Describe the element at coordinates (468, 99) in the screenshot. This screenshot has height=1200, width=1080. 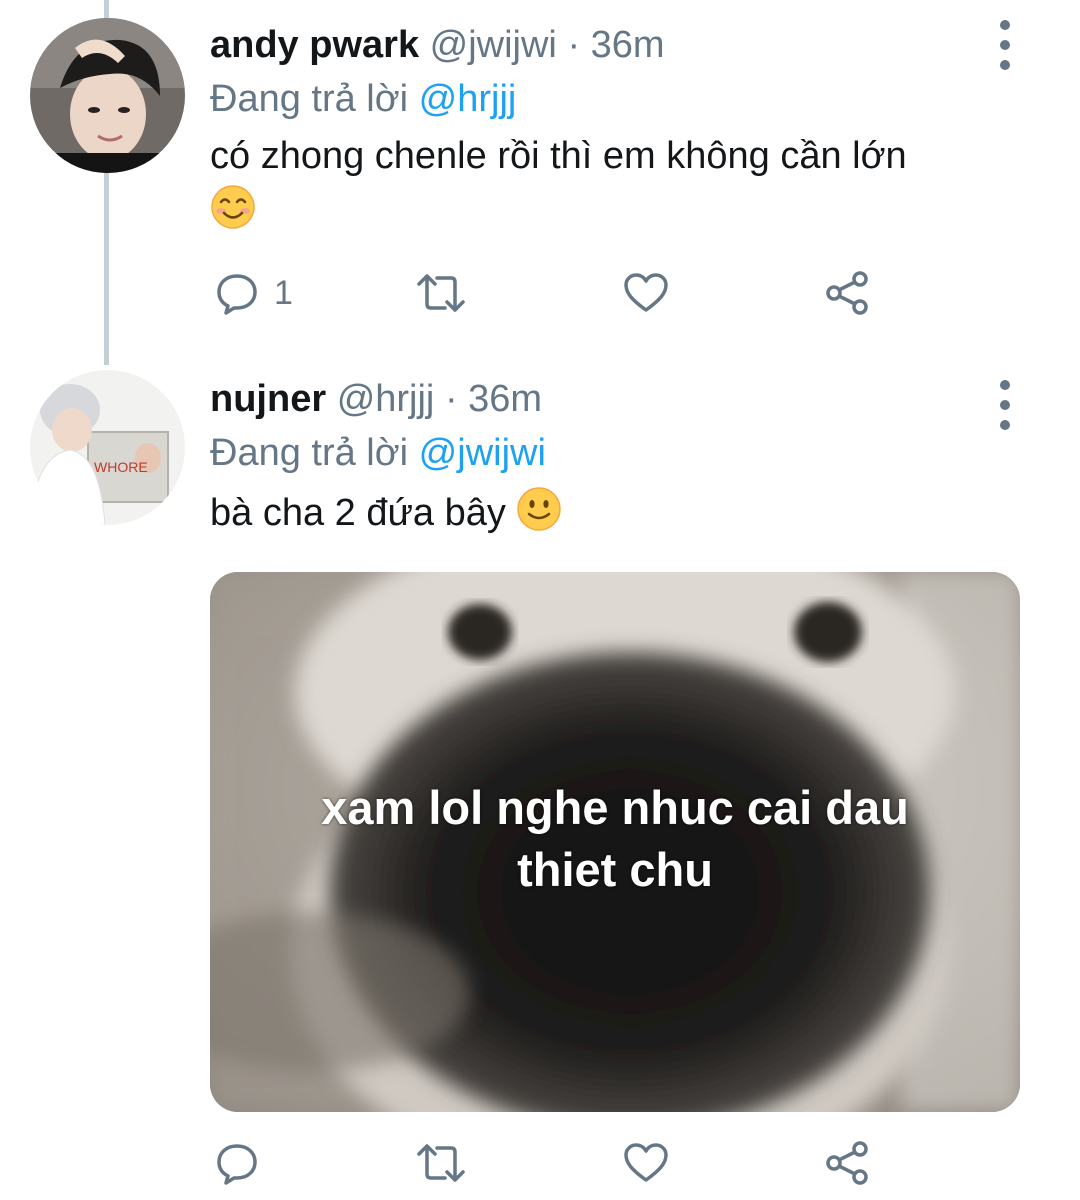
I see `replying-to-mention: @hrjjj` at that location.